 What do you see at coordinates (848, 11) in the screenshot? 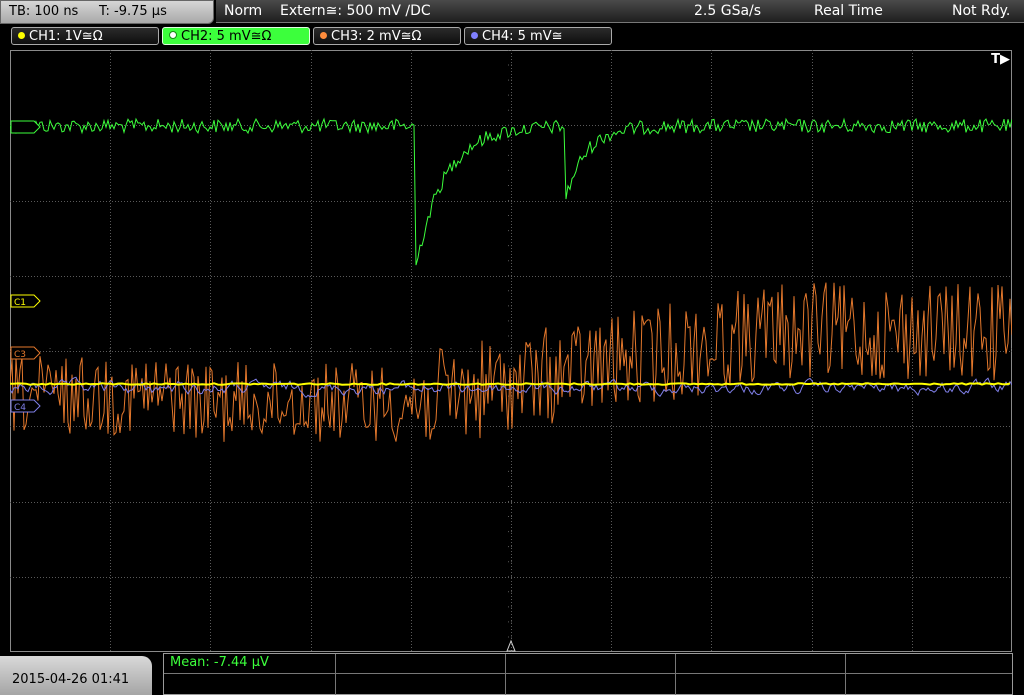
I see `acquisition-mode: Real Time` at bounding box center [848, 11].